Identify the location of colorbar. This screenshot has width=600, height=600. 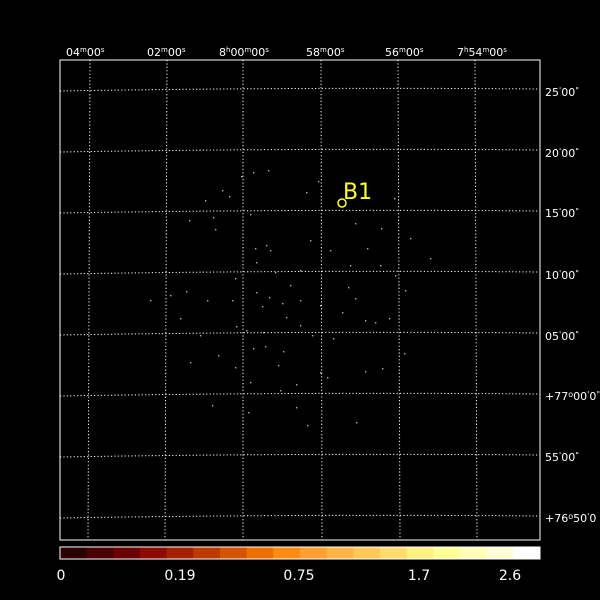
(300, 553).